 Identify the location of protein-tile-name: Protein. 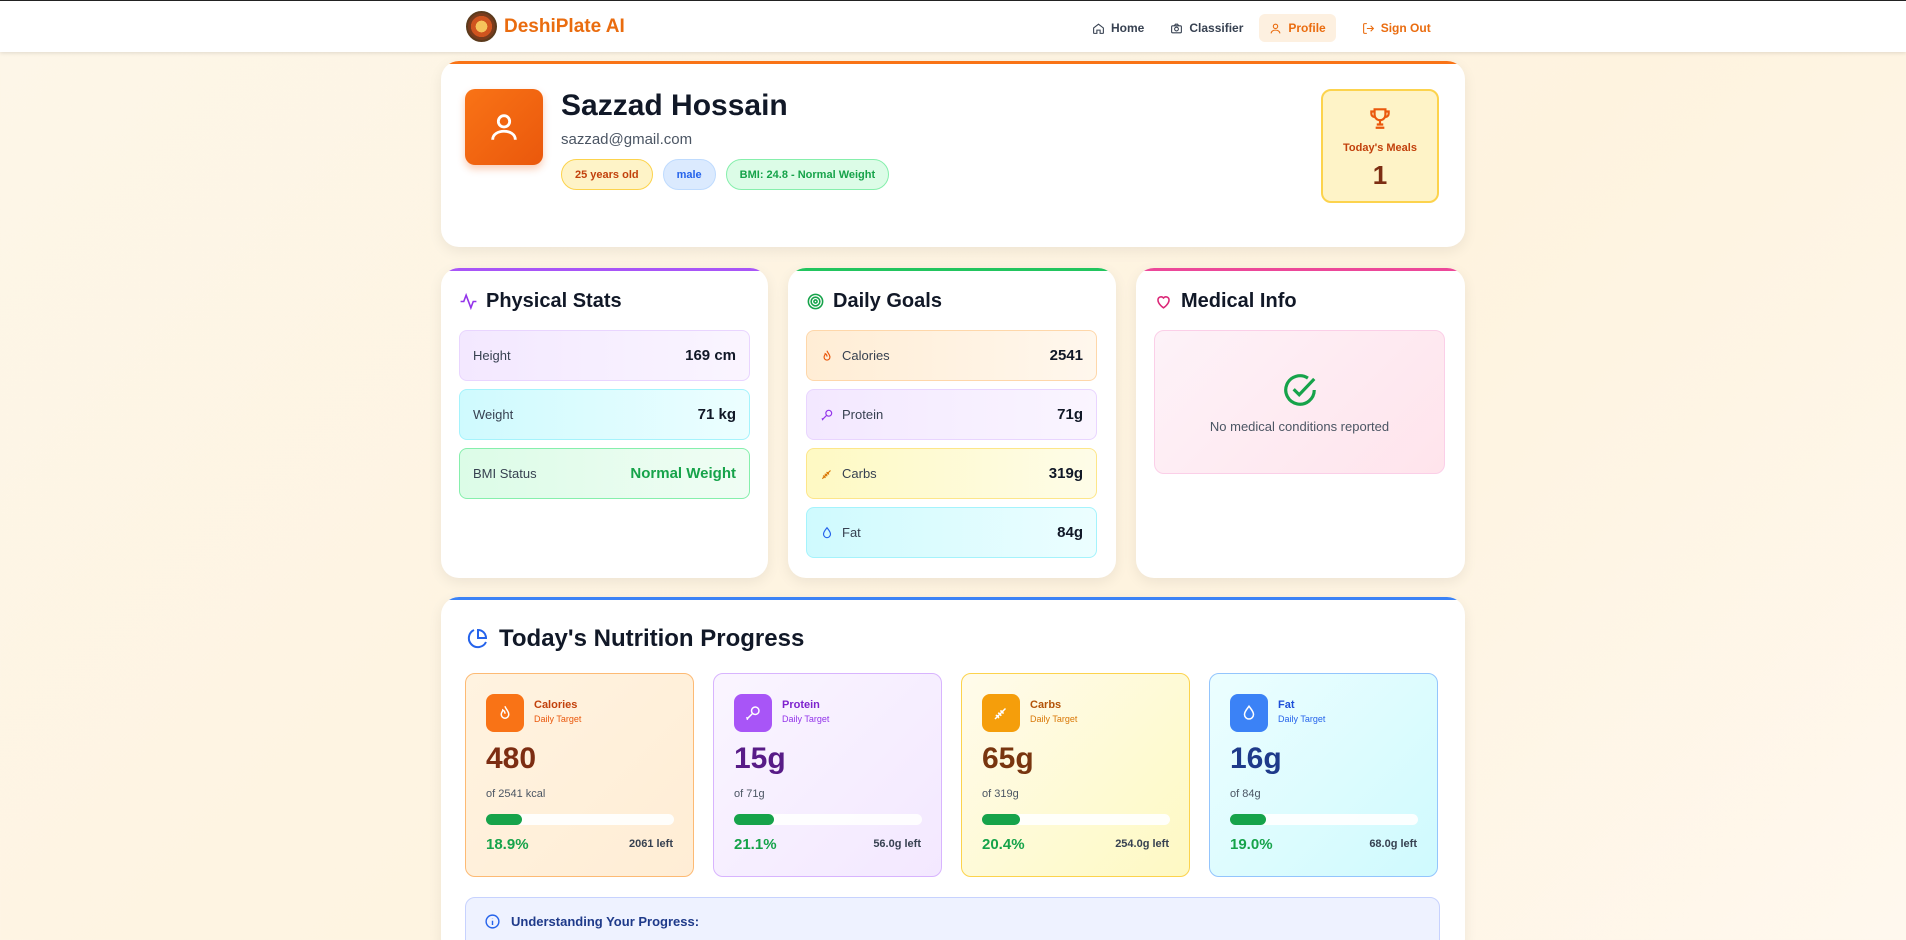
(801, 705).